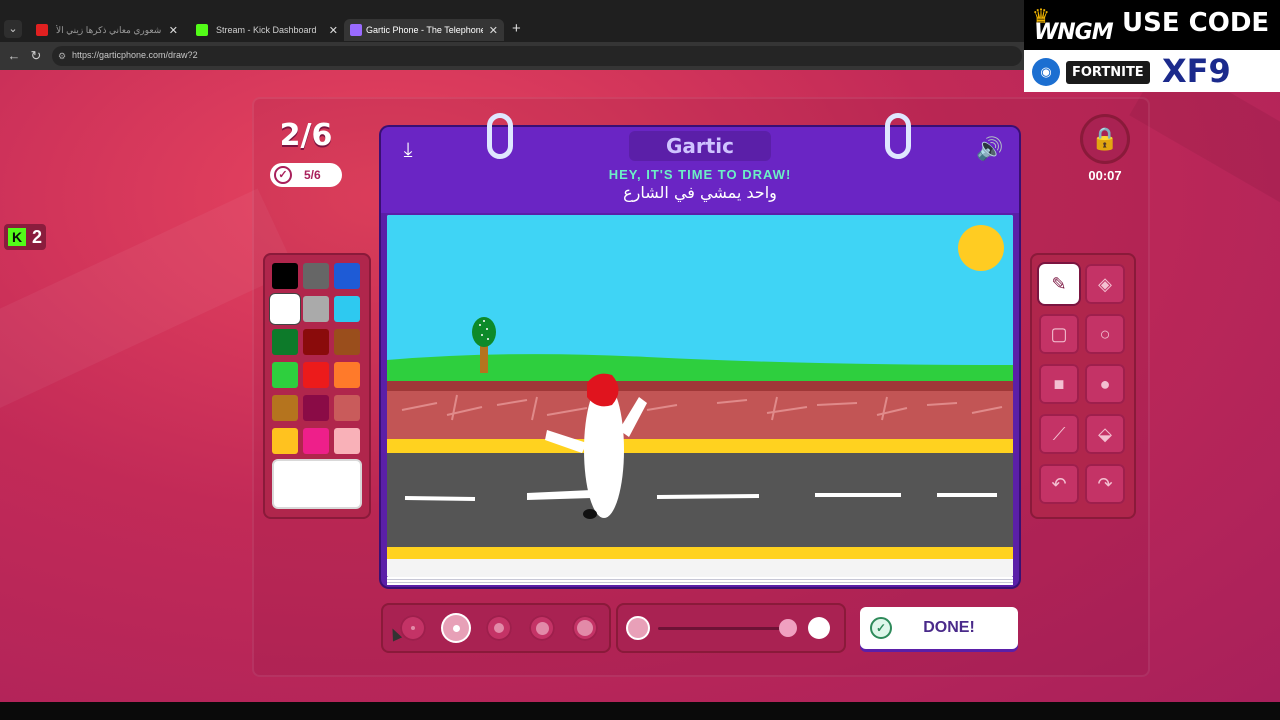 This screenshot has width=1280, height=720. Describe the element at coordinates (700, 386) in the screenshot. I see `wall-top` at that location.